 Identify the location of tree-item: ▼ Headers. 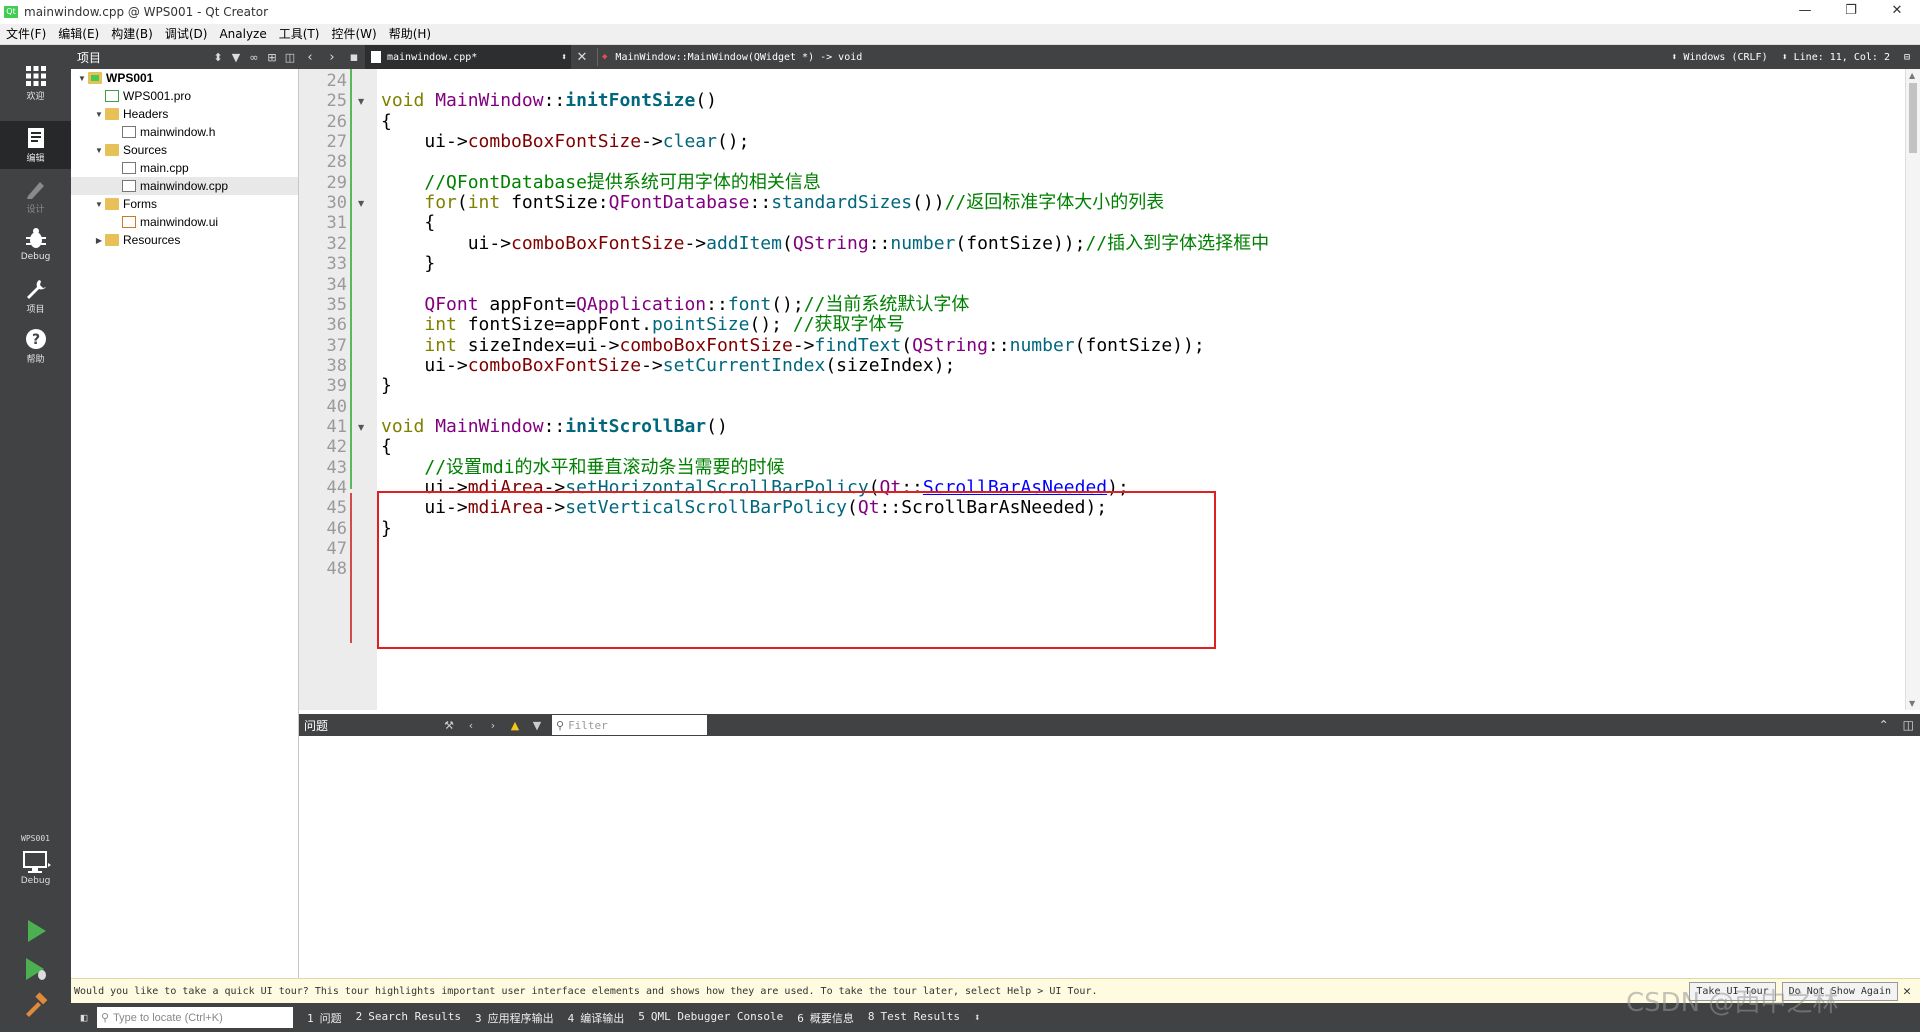
(184, 114).